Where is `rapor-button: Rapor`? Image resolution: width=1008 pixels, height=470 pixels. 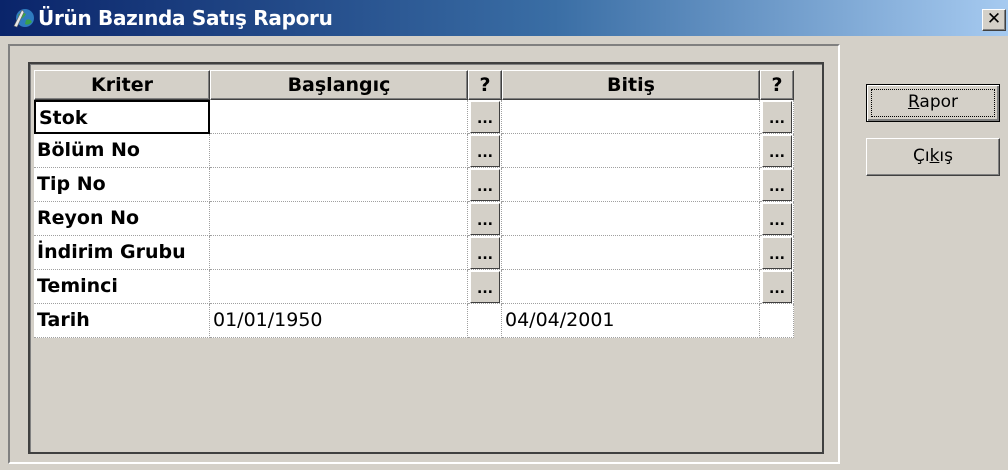 rapor-button: Rapor is located at coordinates (933, 103).